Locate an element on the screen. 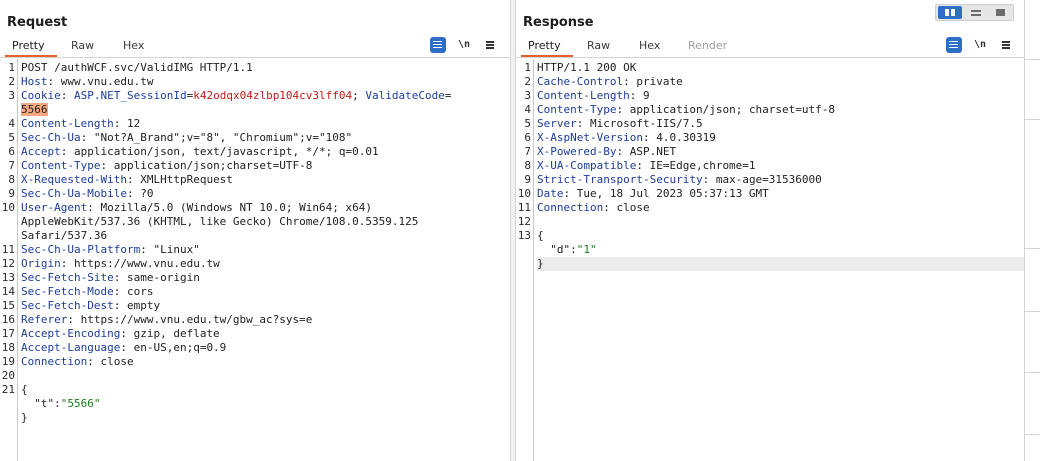  header-key: X-UA-Compatible is located at coordinates (587, 165).